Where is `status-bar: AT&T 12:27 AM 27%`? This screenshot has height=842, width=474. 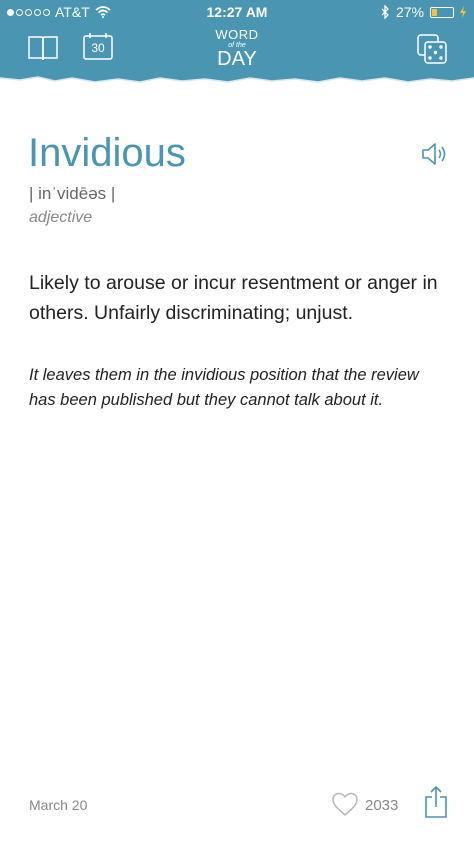
status-bar: AT&T 12:27 AM 27% is located at coordinates (237, 12).